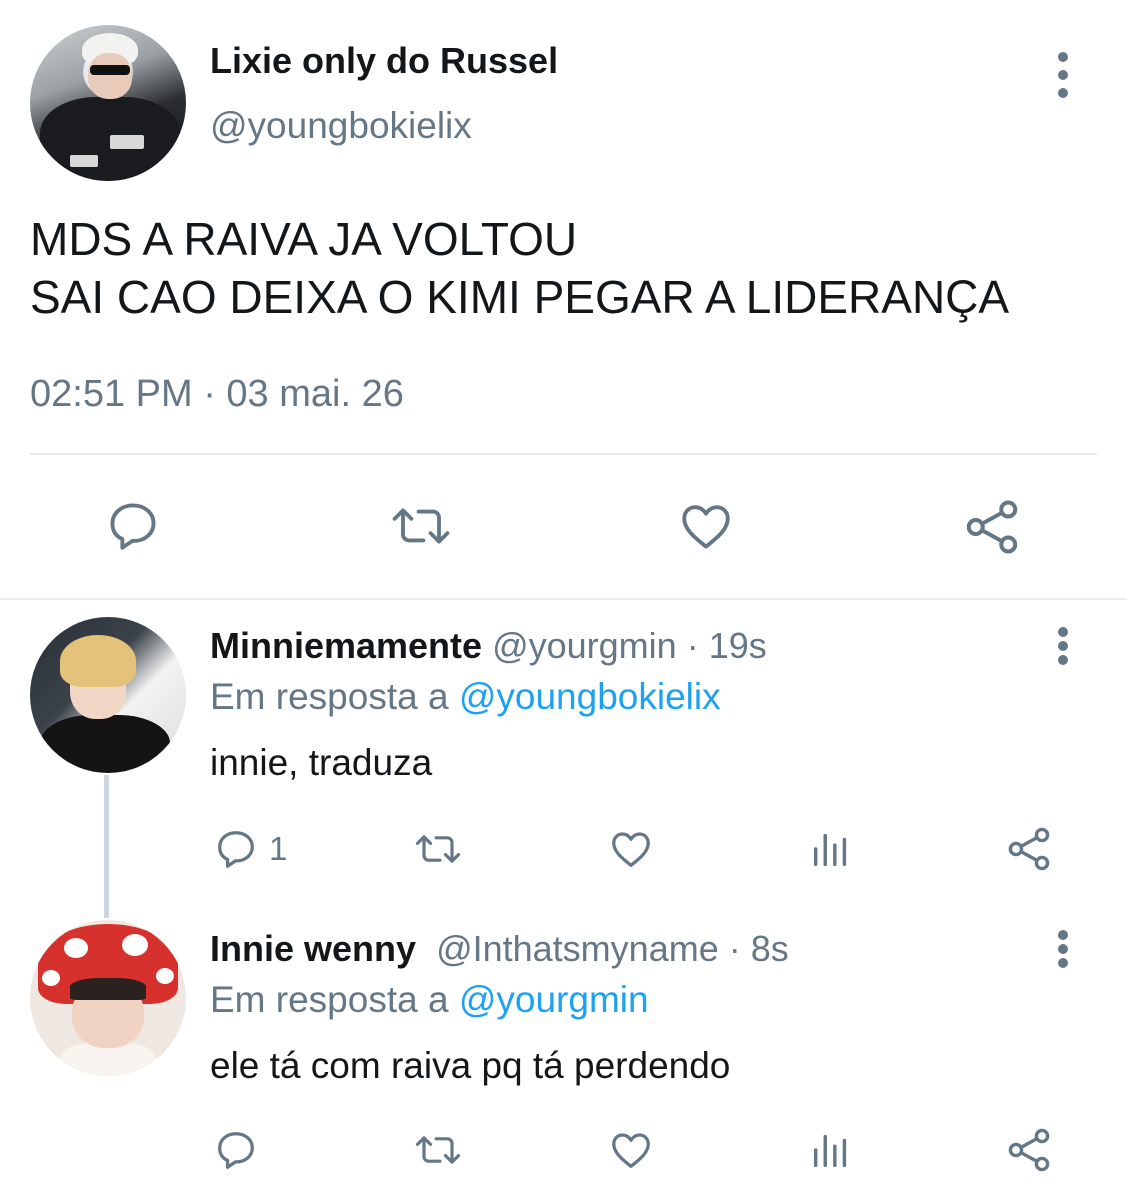  I want to click on reply-time: · 19s, so click(726, 645).